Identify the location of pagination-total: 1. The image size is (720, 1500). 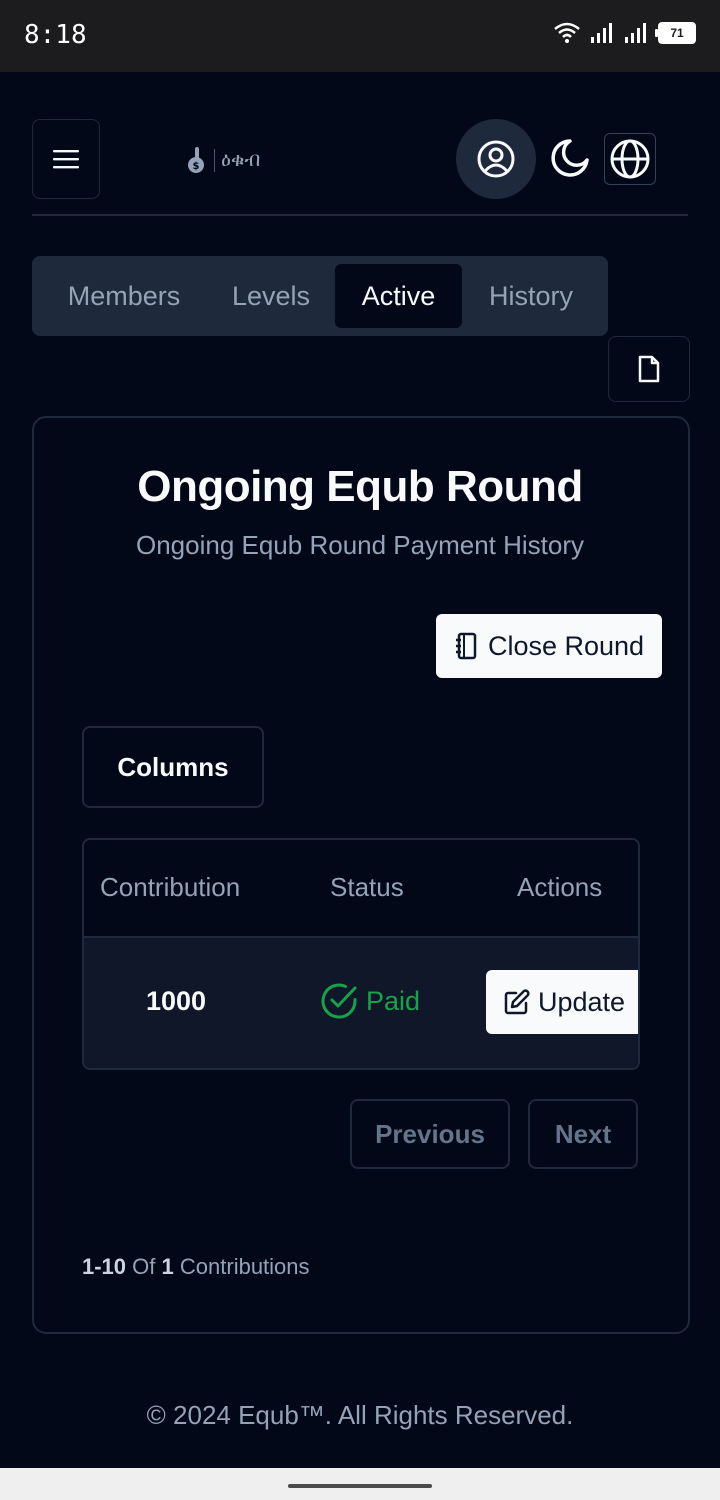
(167, 1266).